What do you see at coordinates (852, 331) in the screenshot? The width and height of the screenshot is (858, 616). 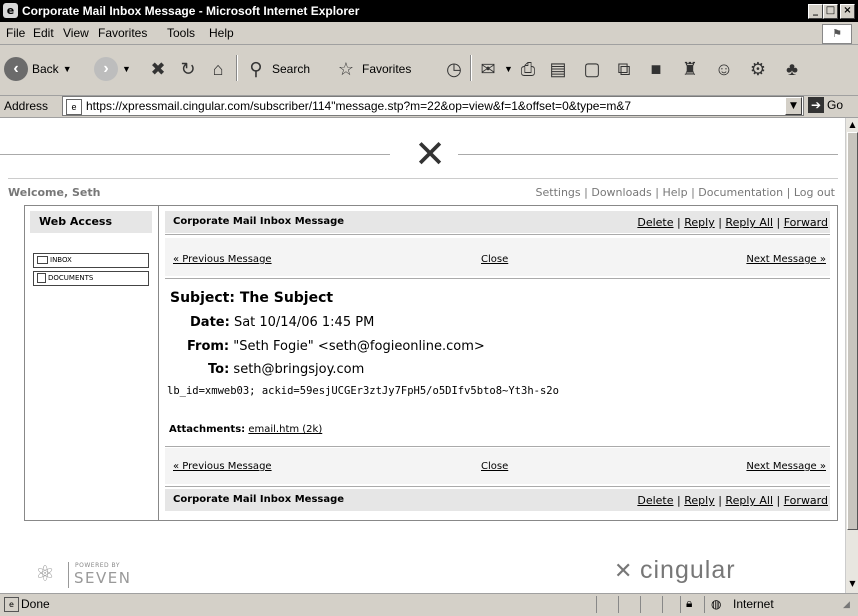 I see `scrollbar-thumb` at bounding box center [852, 331].